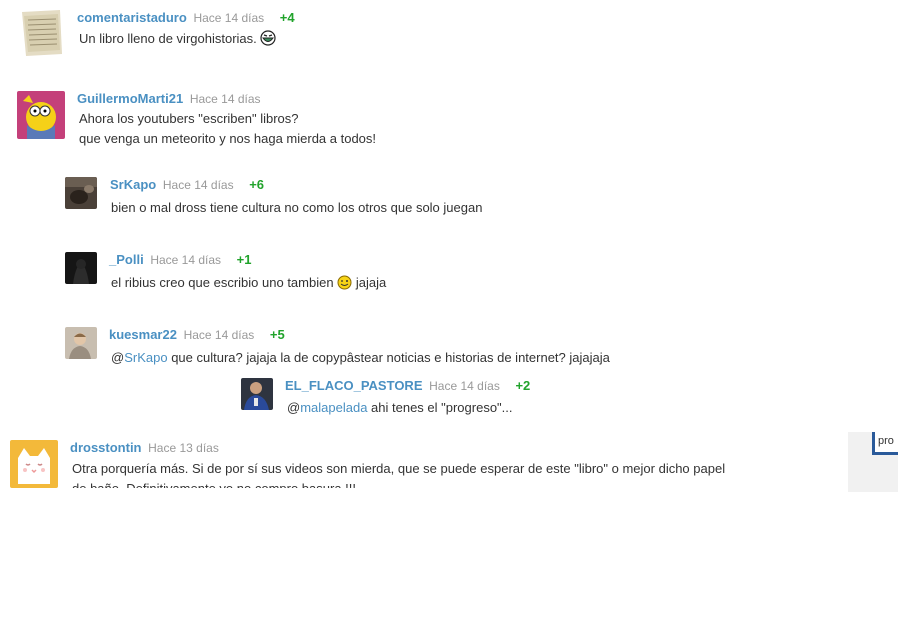 Image resolution: width=898 pixels, height=623 pixels. I want to click on comment-time: Hace 13 días, so click(183, 448).